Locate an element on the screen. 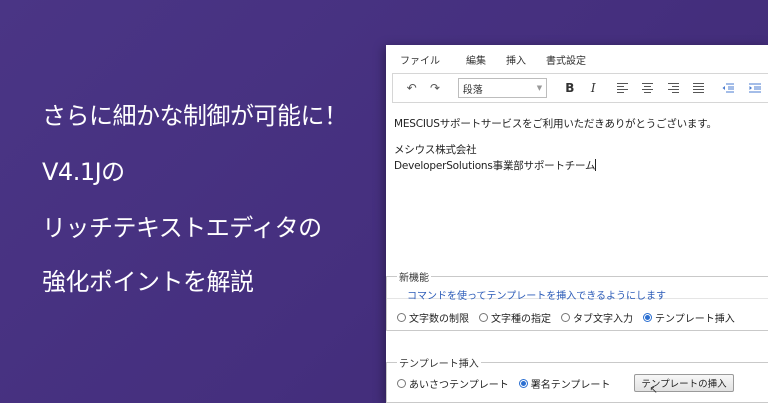 This screenshot has height=403, width=768. radio-label: テンプレート挿入 is located at coordinates (695, 319).